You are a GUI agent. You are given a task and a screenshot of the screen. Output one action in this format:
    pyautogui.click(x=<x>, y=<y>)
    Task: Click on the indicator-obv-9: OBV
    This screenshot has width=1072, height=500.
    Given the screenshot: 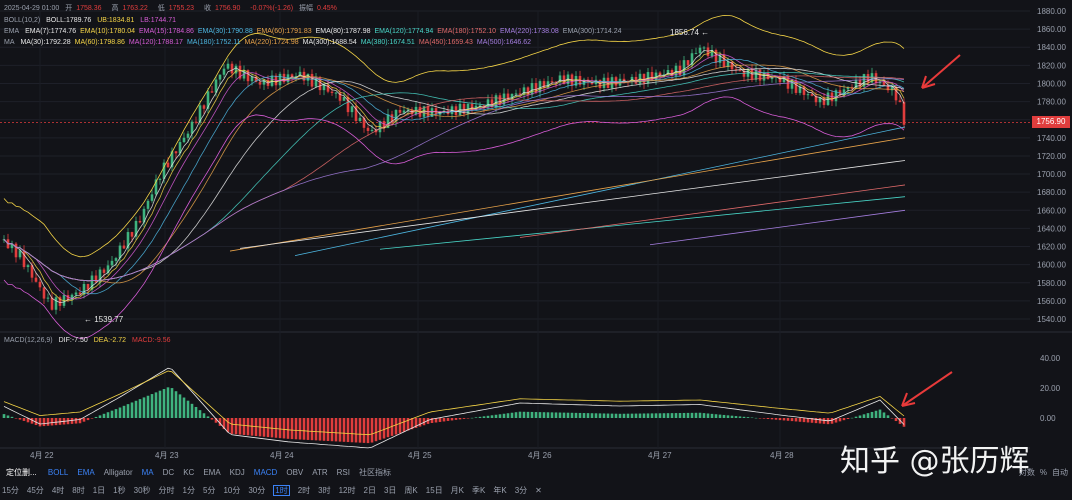 What is the action you would take?
    pyautogui.click(x=294, y=472)
    